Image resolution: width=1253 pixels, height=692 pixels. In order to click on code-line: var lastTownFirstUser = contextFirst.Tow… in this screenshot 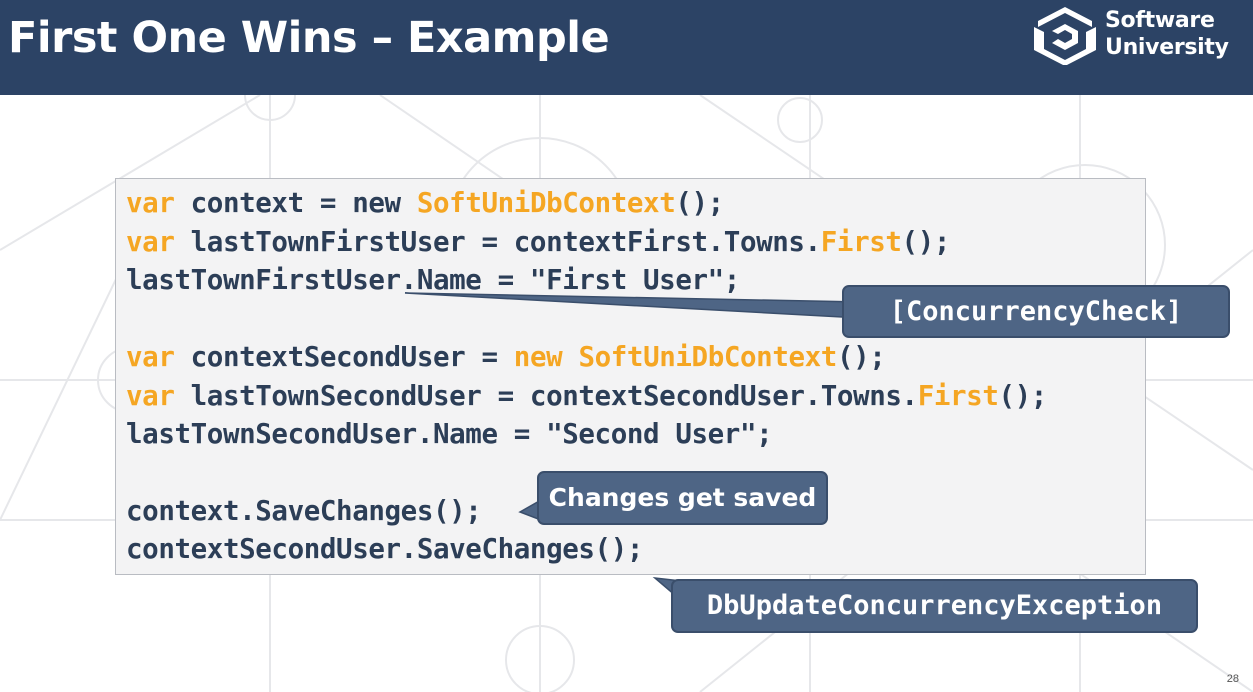, I will do `click(538, 242)`.